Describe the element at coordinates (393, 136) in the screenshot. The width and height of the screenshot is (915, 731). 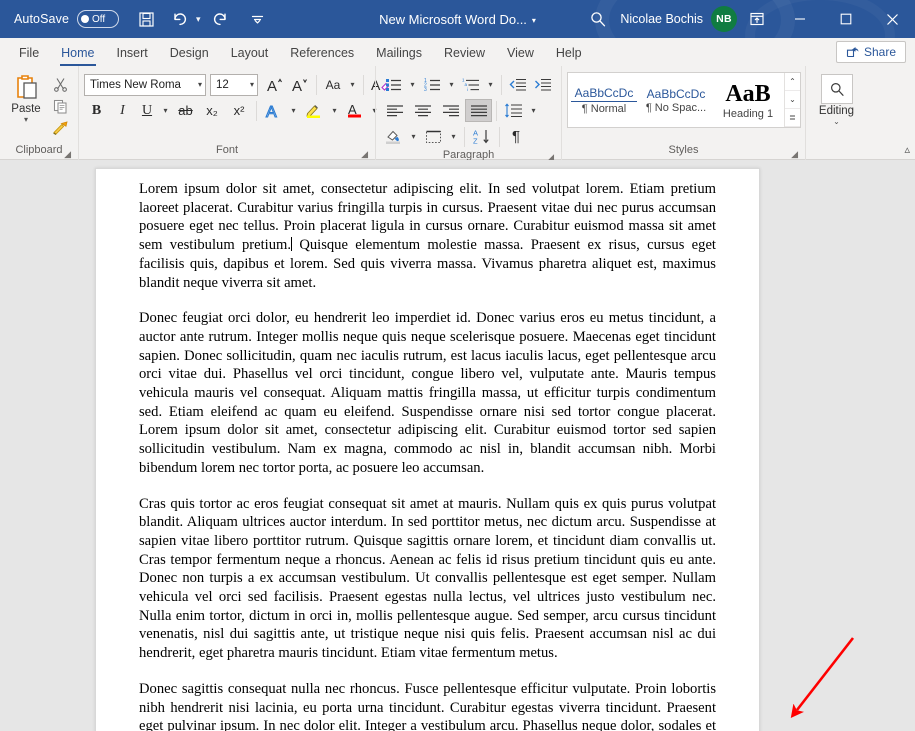
I see `shading-icon` at that location.